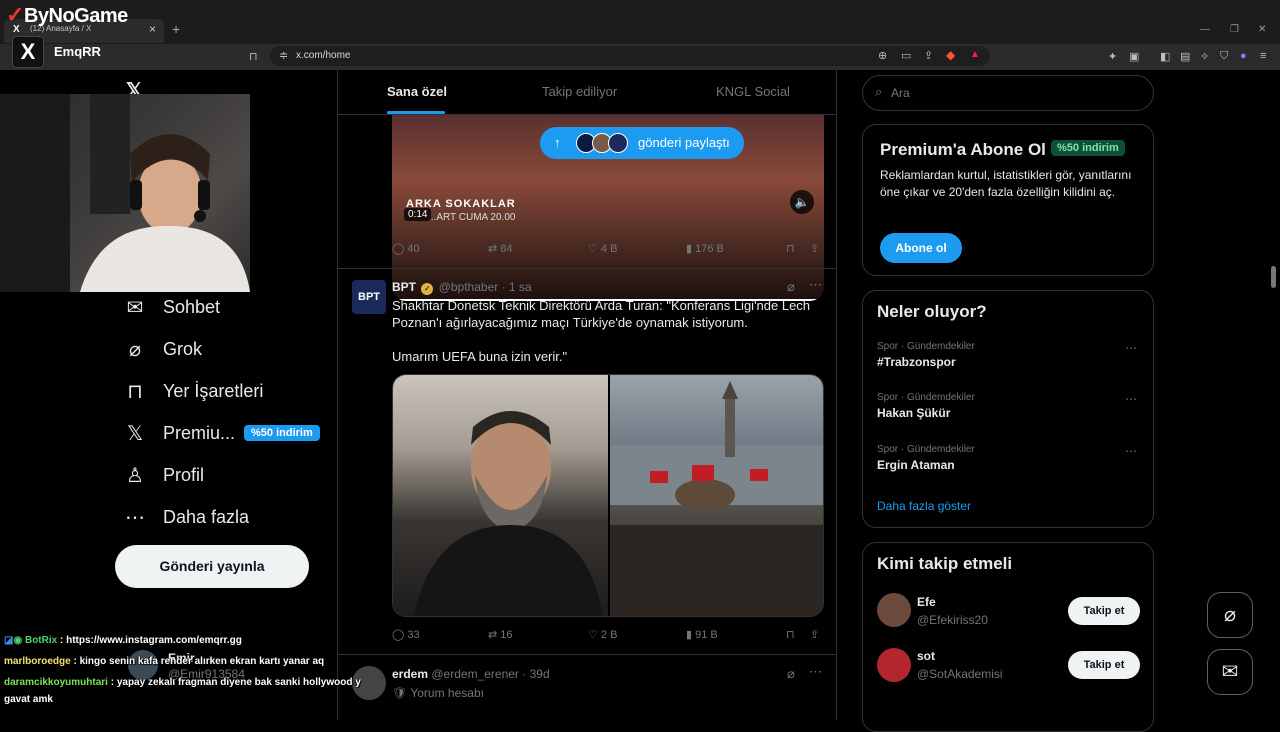  I want to click on discount-badge: %50 indirim, so click(1088, 148).